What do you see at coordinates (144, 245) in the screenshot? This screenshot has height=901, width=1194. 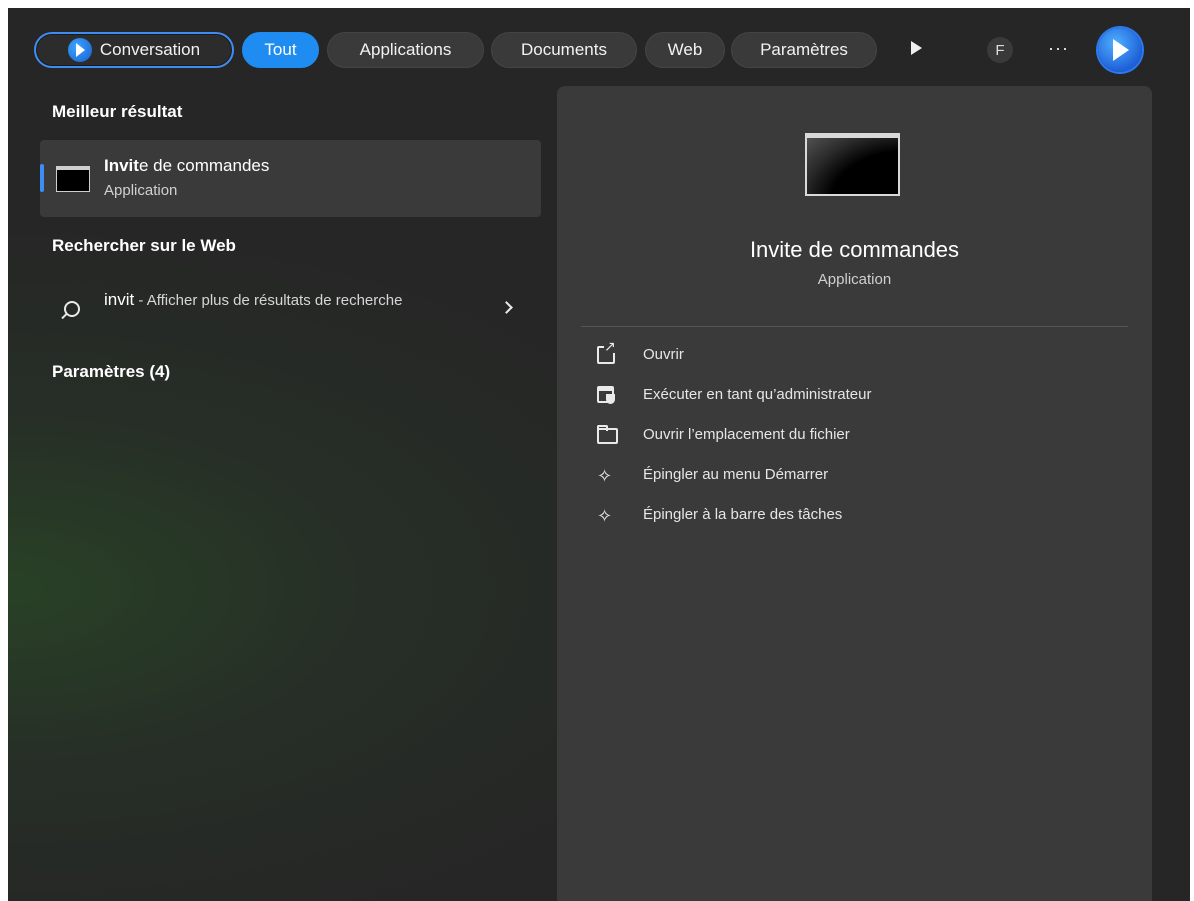 I see `web-search-heading: Rechercher sur le Web` at bounding box center [144, 245].